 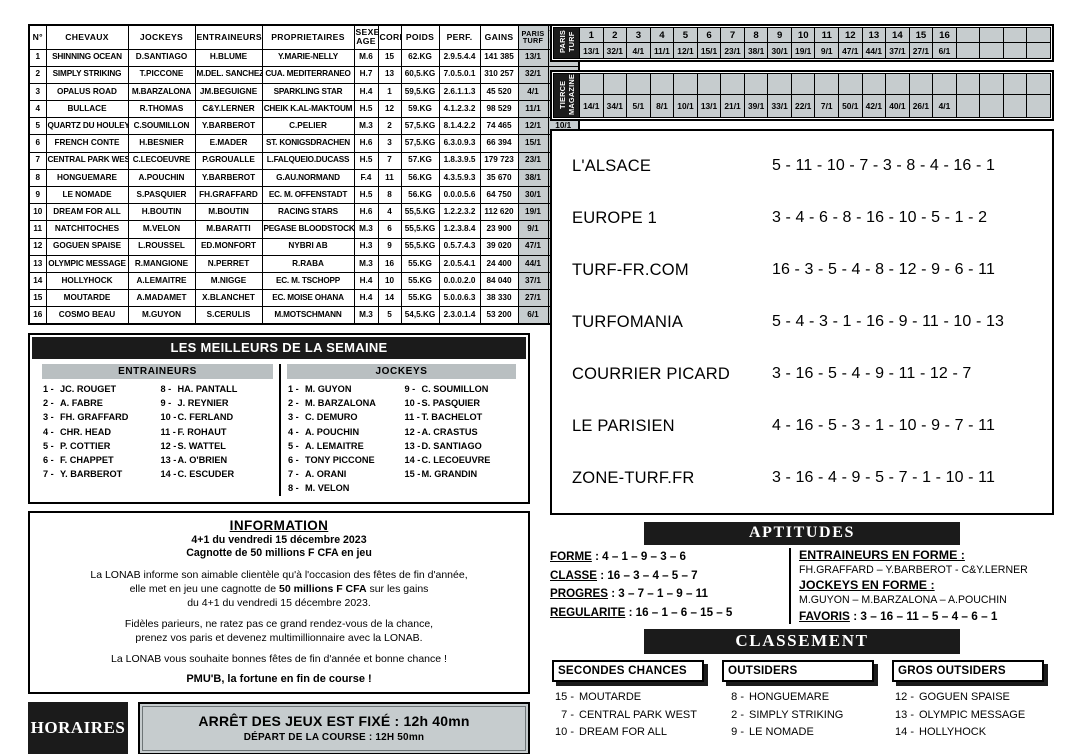 What do you see at coordinates (638, 106) in the screenshot?
I see `tierce-odds-cell: 5/1` at bounding box center [638, 106].